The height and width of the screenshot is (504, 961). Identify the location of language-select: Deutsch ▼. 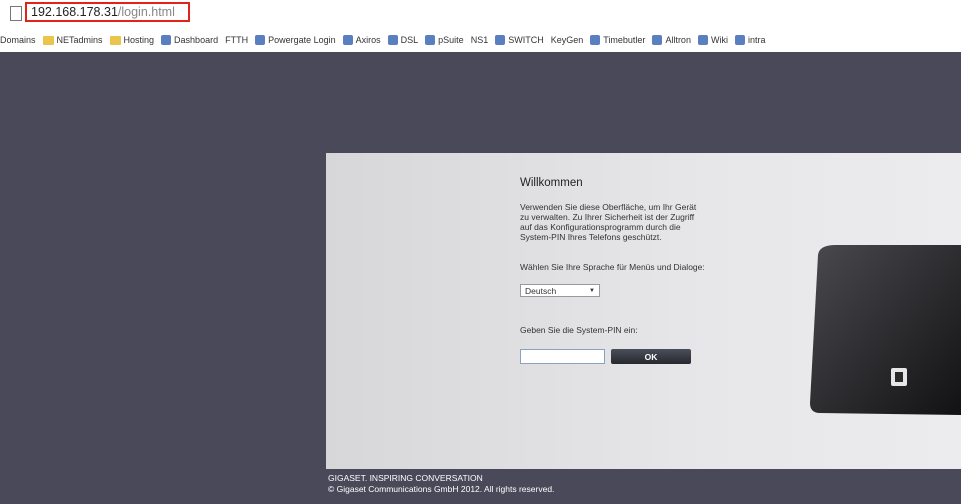
(560, 290).